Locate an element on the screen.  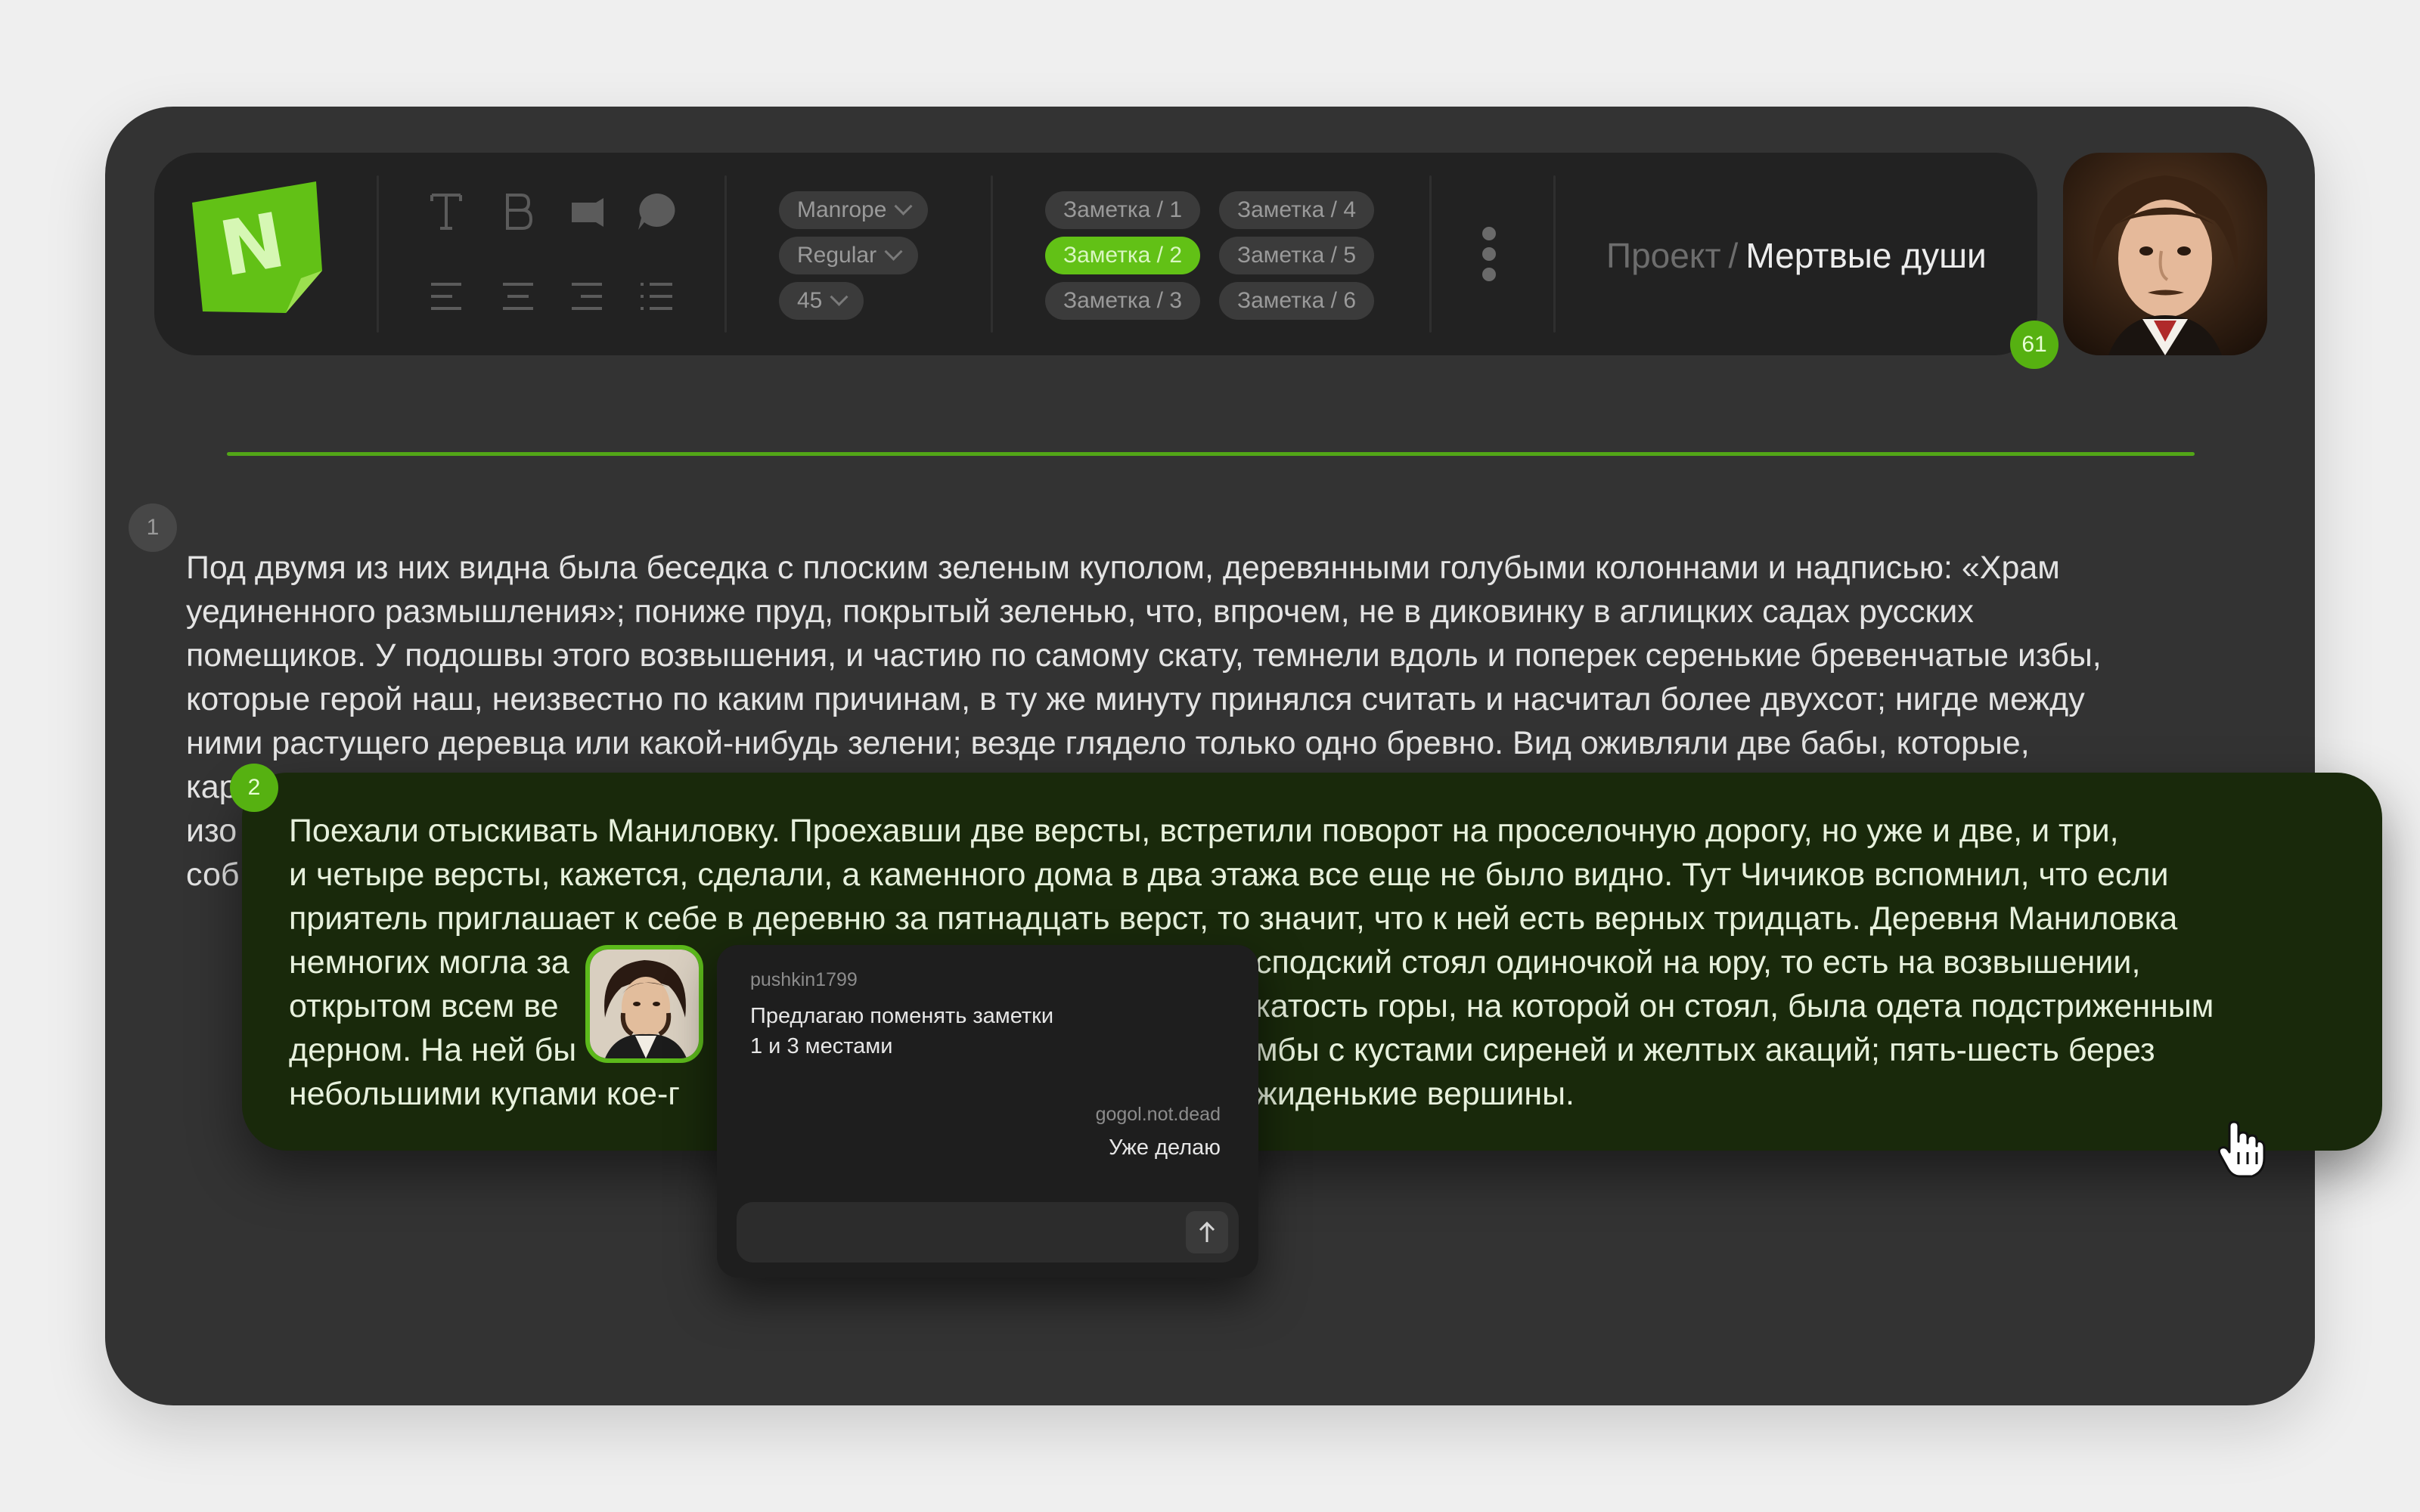
tab-label: Заметка / 2 is located at coordinates (1123, 256).